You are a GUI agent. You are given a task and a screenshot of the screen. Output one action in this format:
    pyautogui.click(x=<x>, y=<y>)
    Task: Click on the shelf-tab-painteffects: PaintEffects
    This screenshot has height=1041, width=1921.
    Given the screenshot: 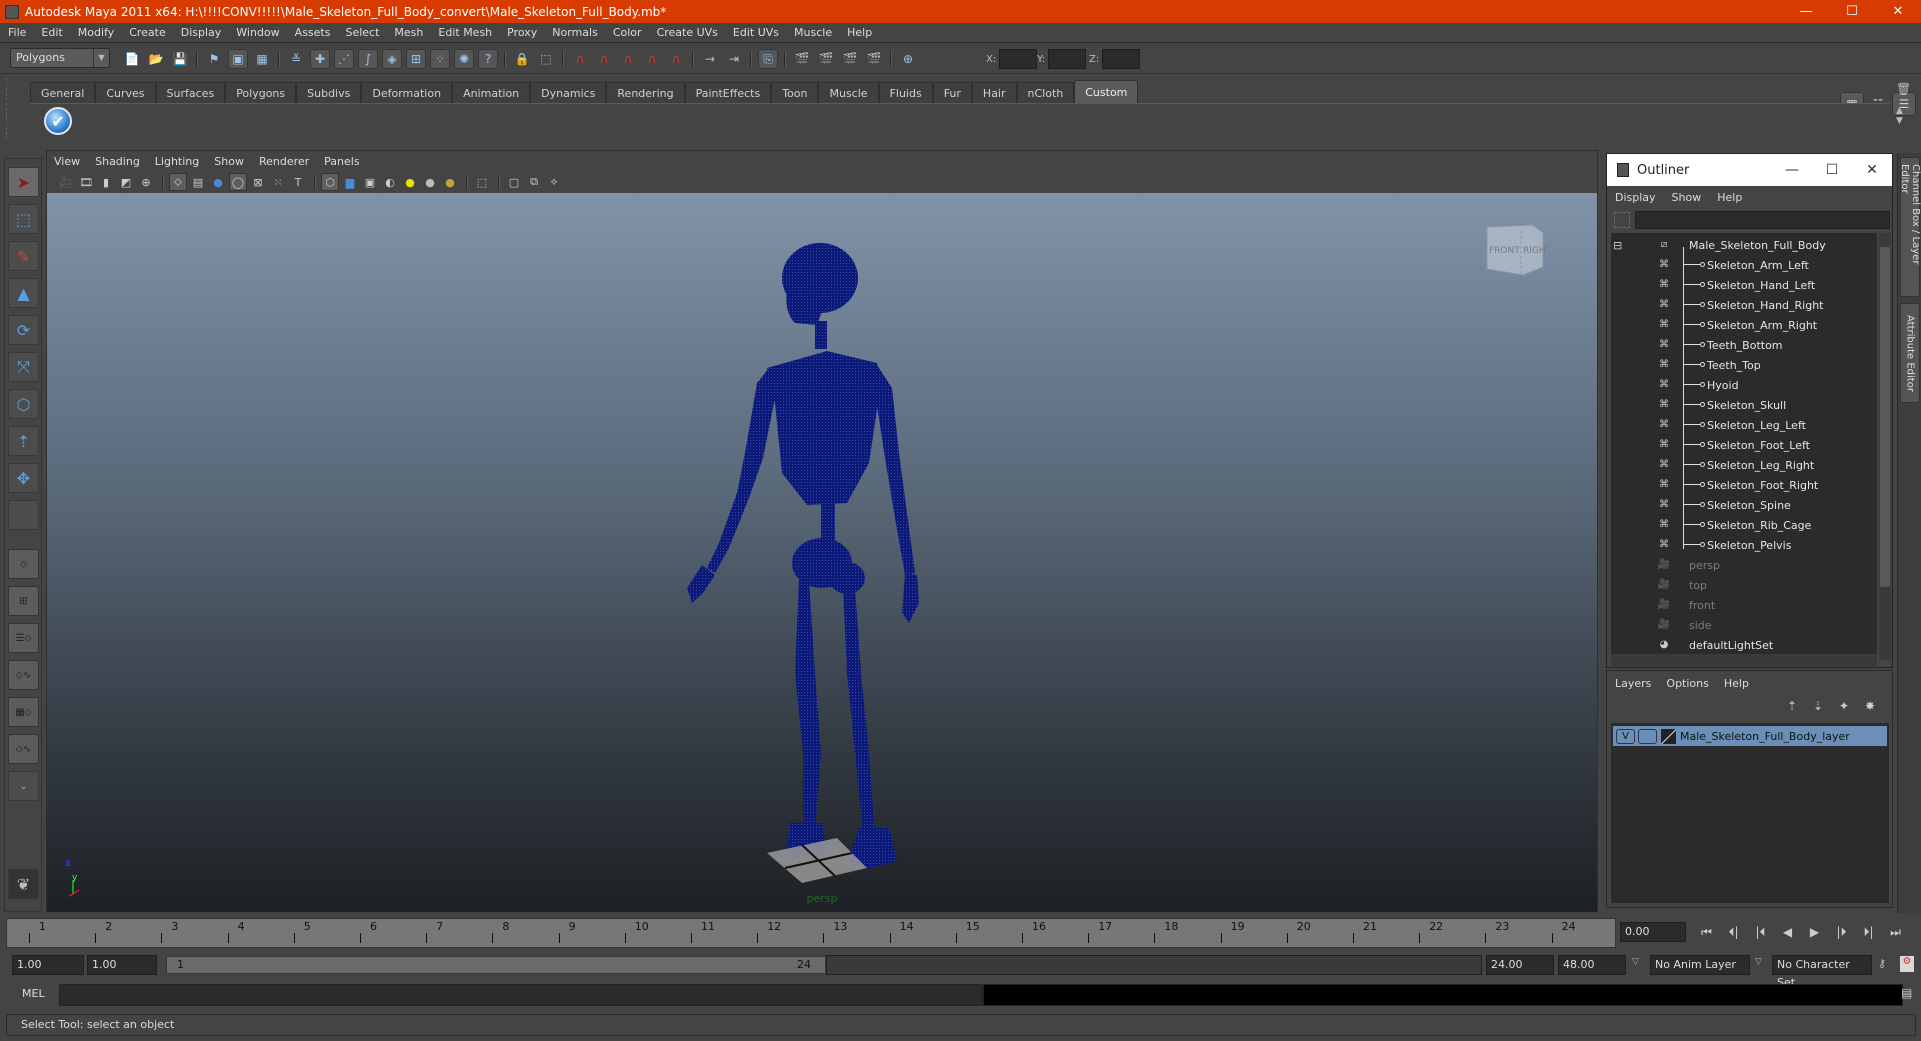 What is the action you would take?
    pyautogui.click(x=728, y=92)
    